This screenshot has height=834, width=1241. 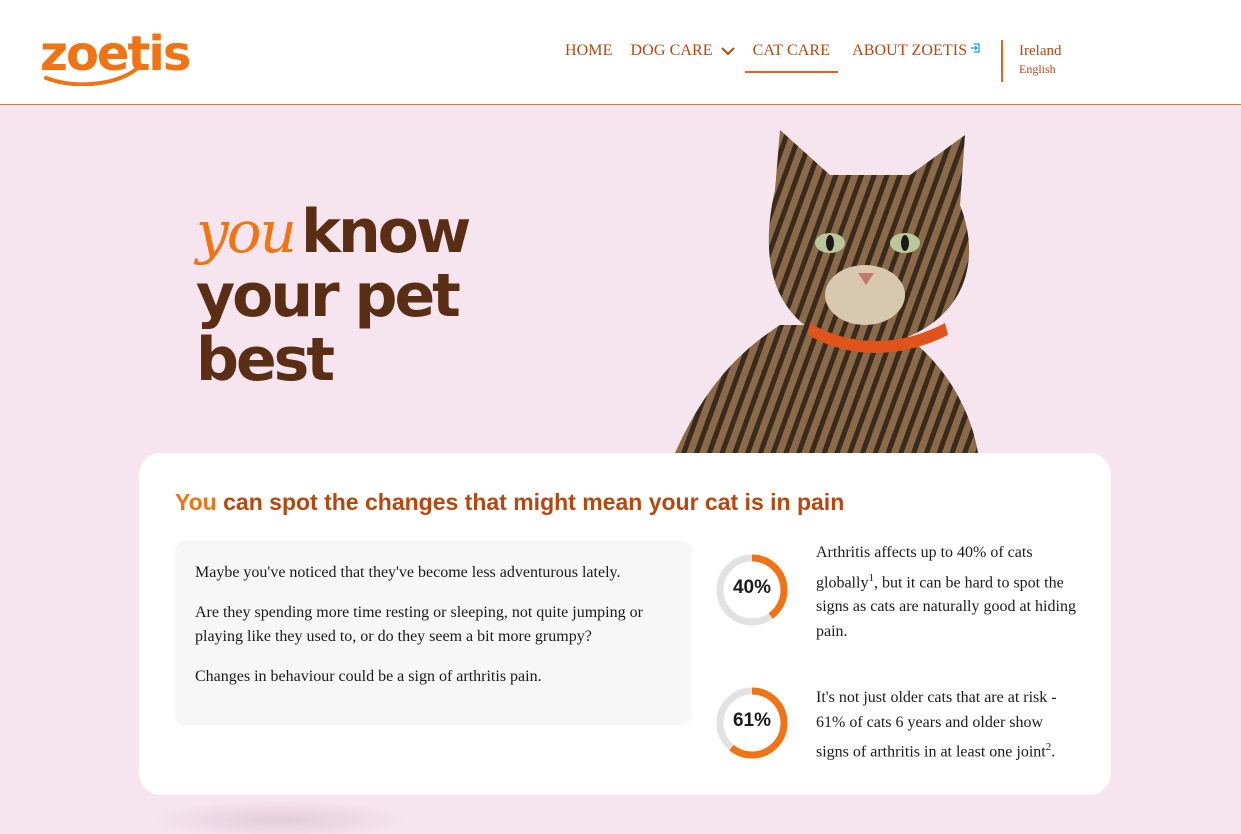 What do you see at coordinates (280, 817) in the screenshot?
I see `decorative-shadow` at bounding box center [280, 817].